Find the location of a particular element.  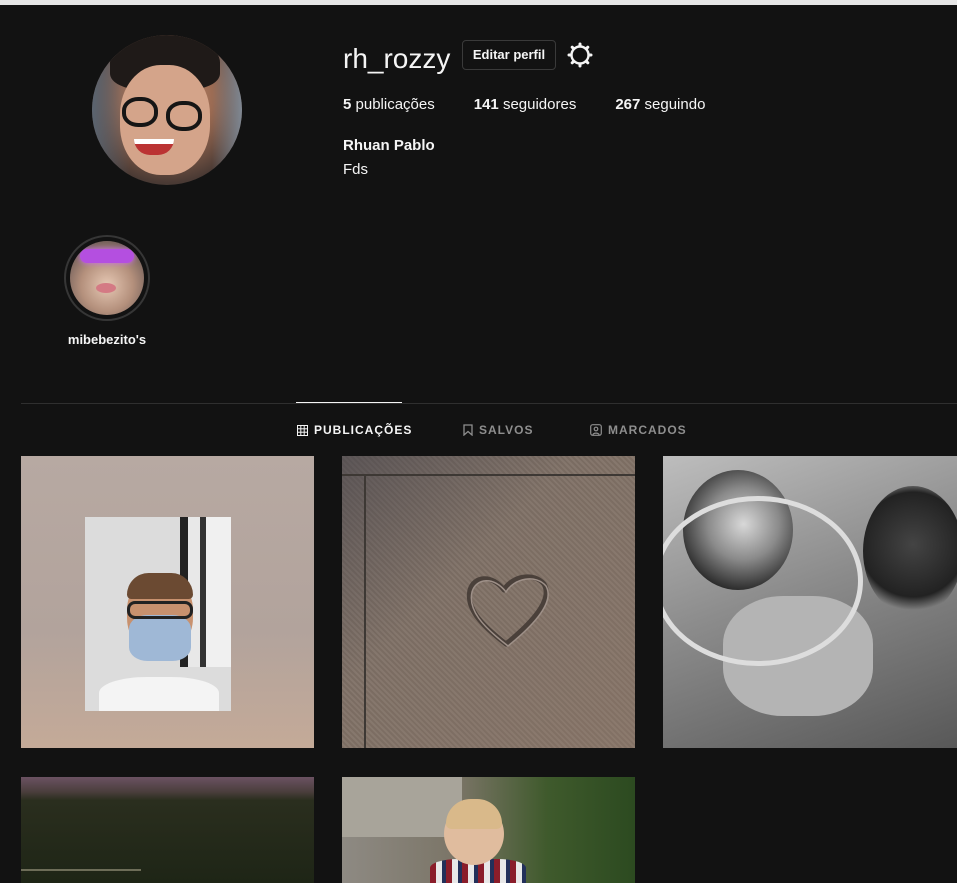

post-thumbnail-field is located at coordinates (167, 830).